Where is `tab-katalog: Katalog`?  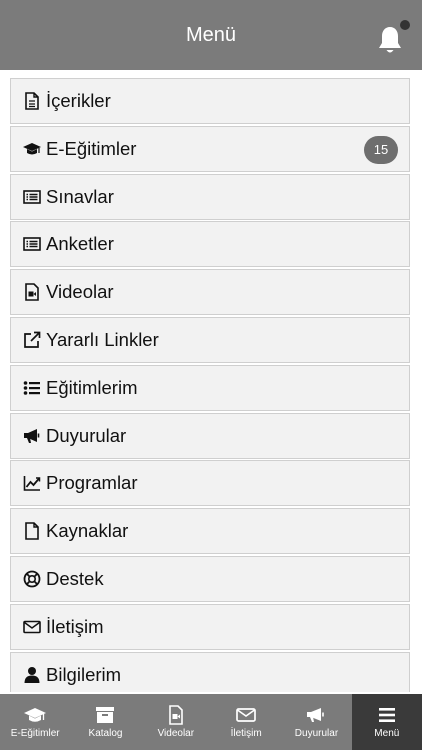
tab-katalog: Katalog is located at coordinates (105, 722).